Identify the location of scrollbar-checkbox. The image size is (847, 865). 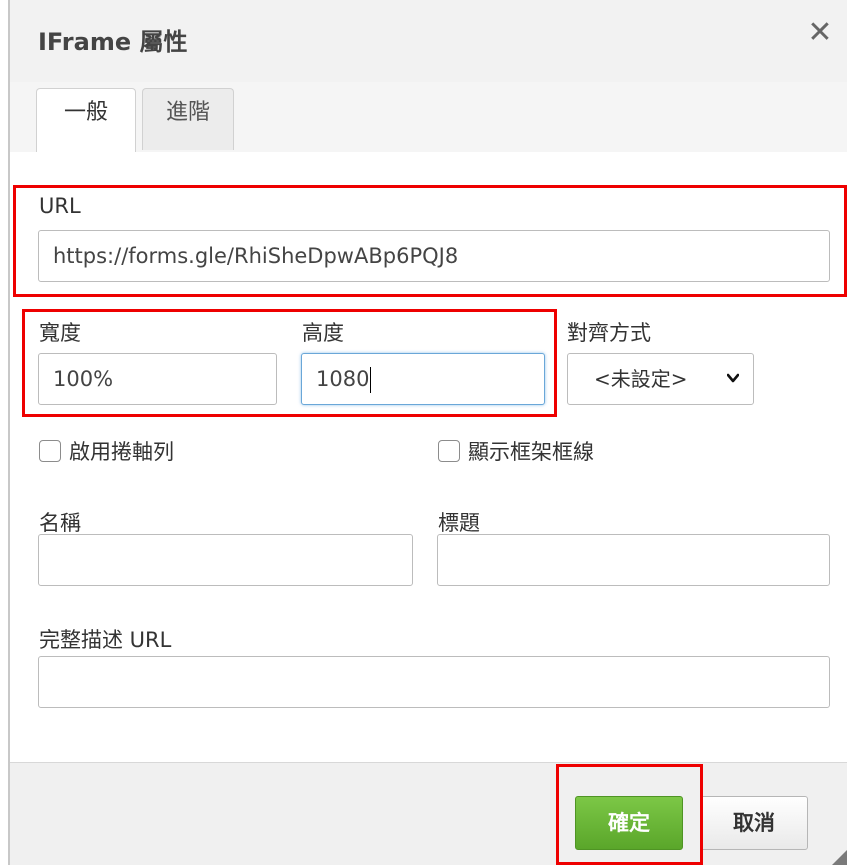
(50, 451).